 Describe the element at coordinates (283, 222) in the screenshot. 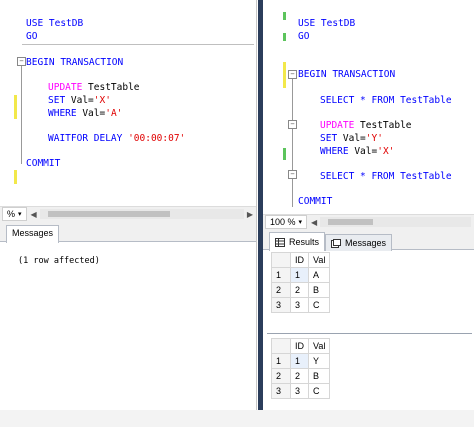

I see `right-zoom-value: 100 %` at that location.